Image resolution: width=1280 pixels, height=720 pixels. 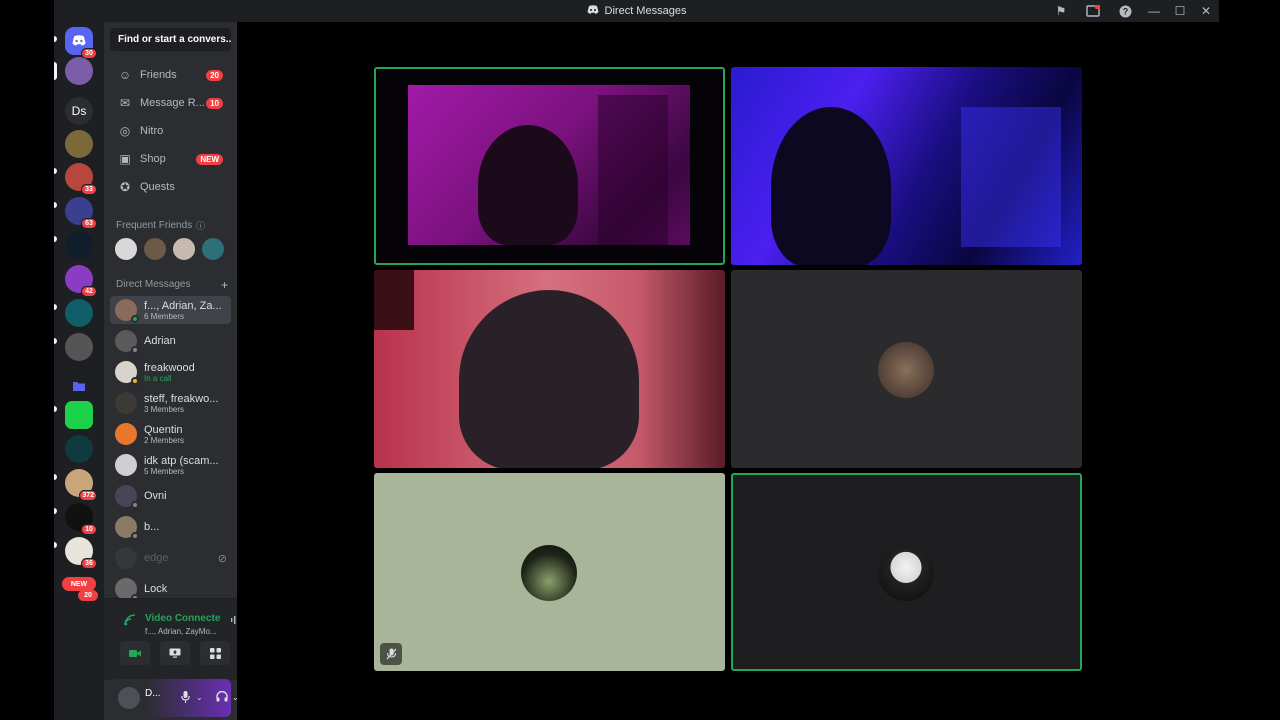 I want to click on friends-icon: ☺, so click(x=125, y=75).